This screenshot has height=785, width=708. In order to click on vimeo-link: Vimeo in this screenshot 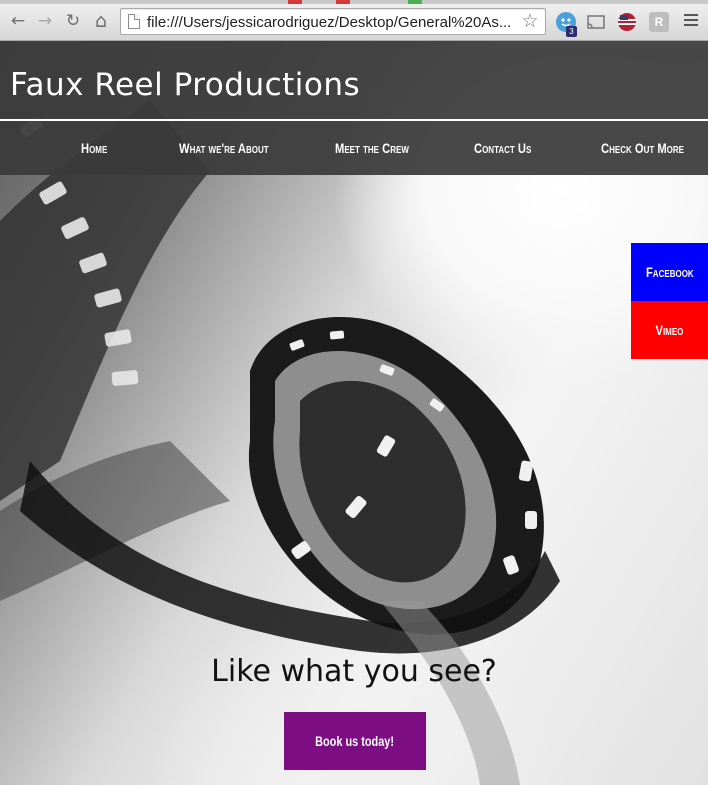, I will do `click(669, 330)`.